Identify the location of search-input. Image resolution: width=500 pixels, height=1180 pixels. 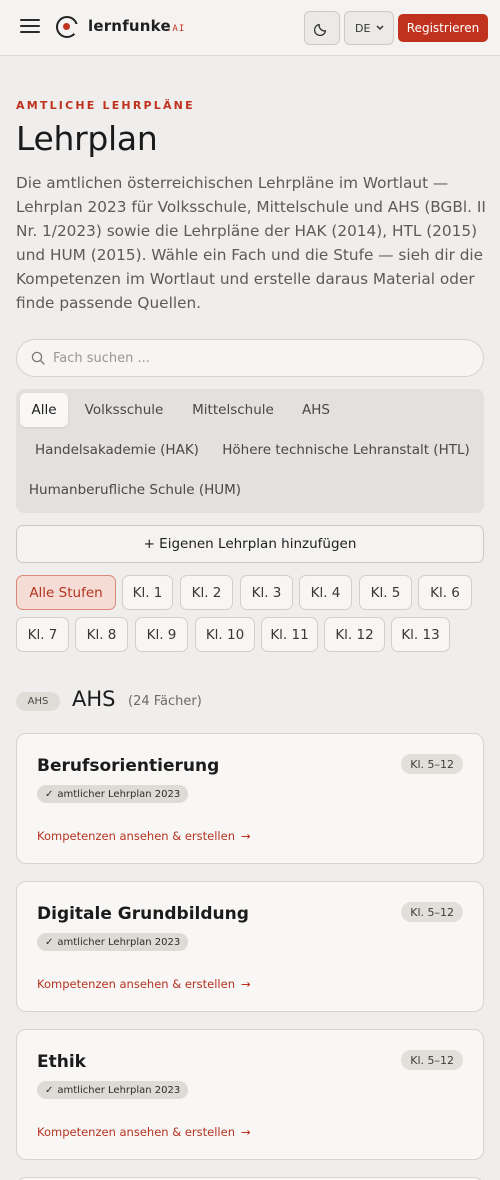
(253, 358).